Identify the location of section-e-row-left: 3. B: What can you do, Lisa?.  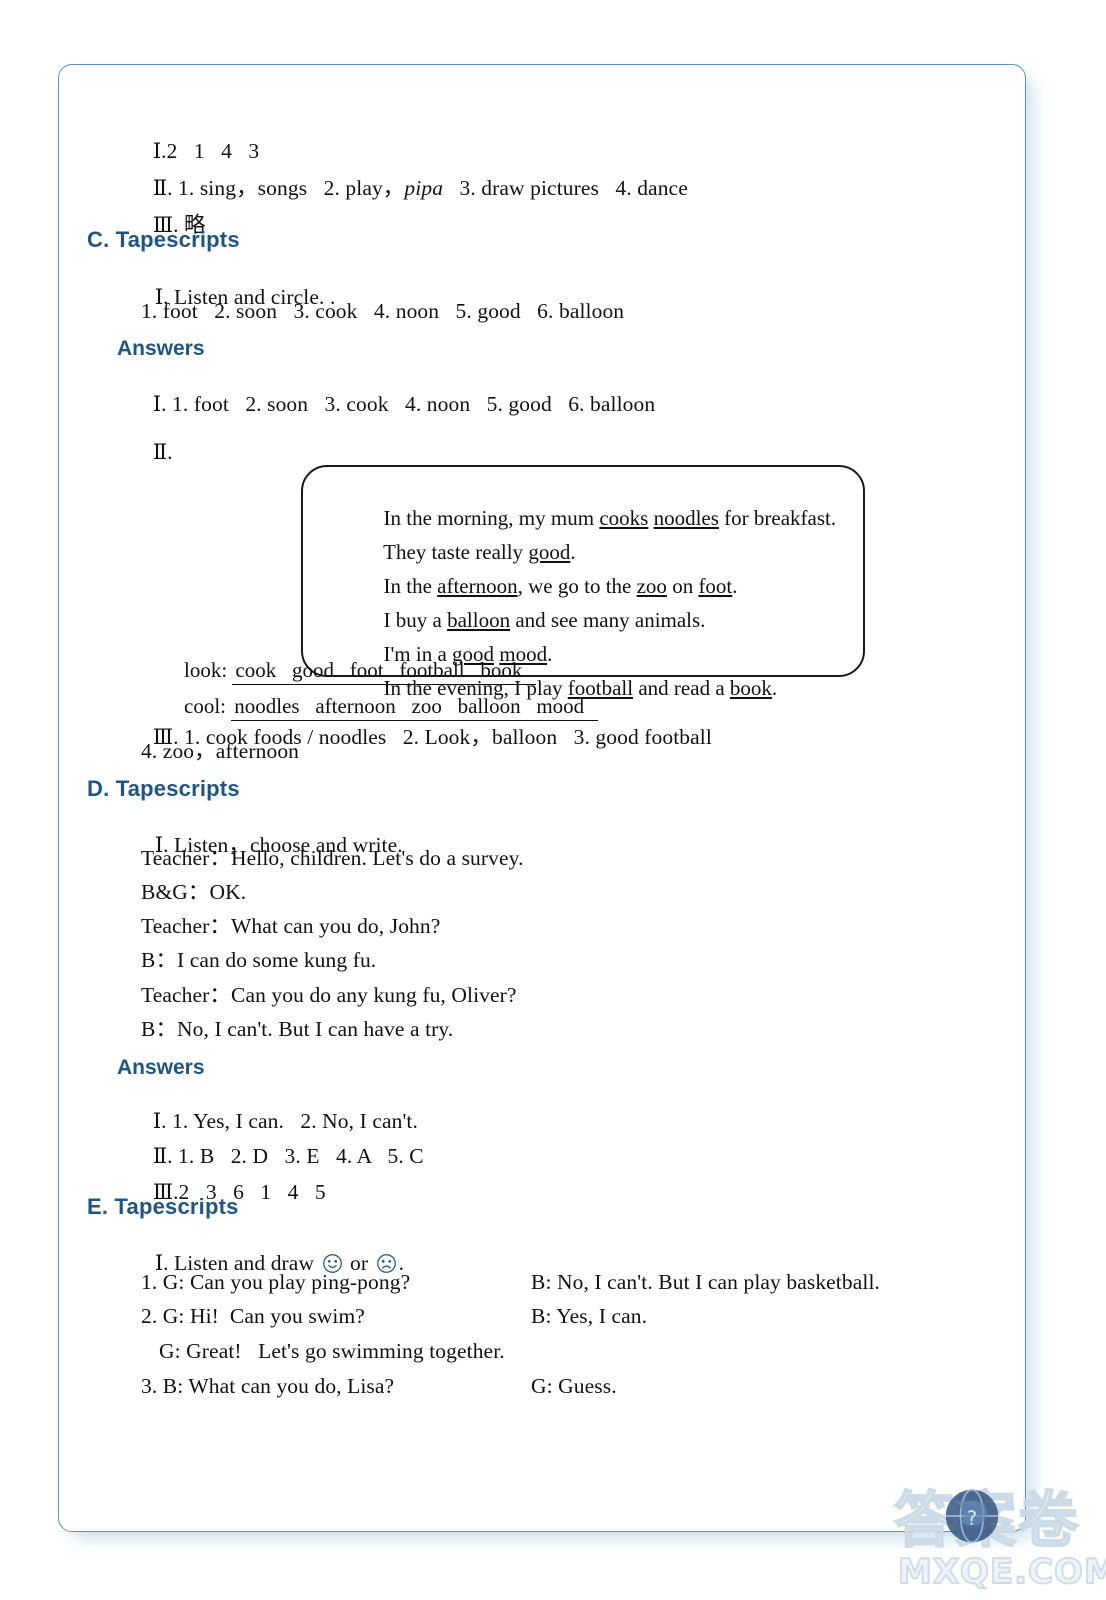
(268, 1386).